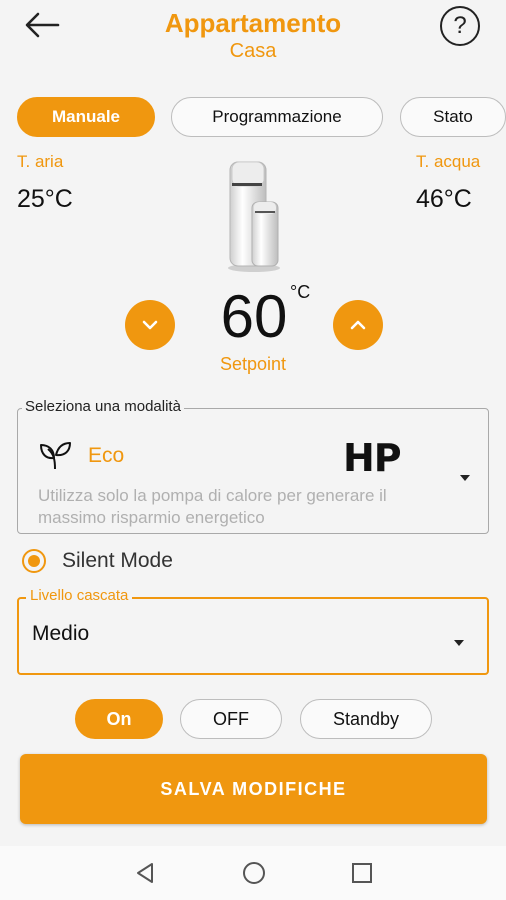 This screenshot has width=506, height=900. What do you see at coordinates (277, 117) in the screenshot?
I see `tab-programmazione: Programmazione` at bounding box center [277, 117].